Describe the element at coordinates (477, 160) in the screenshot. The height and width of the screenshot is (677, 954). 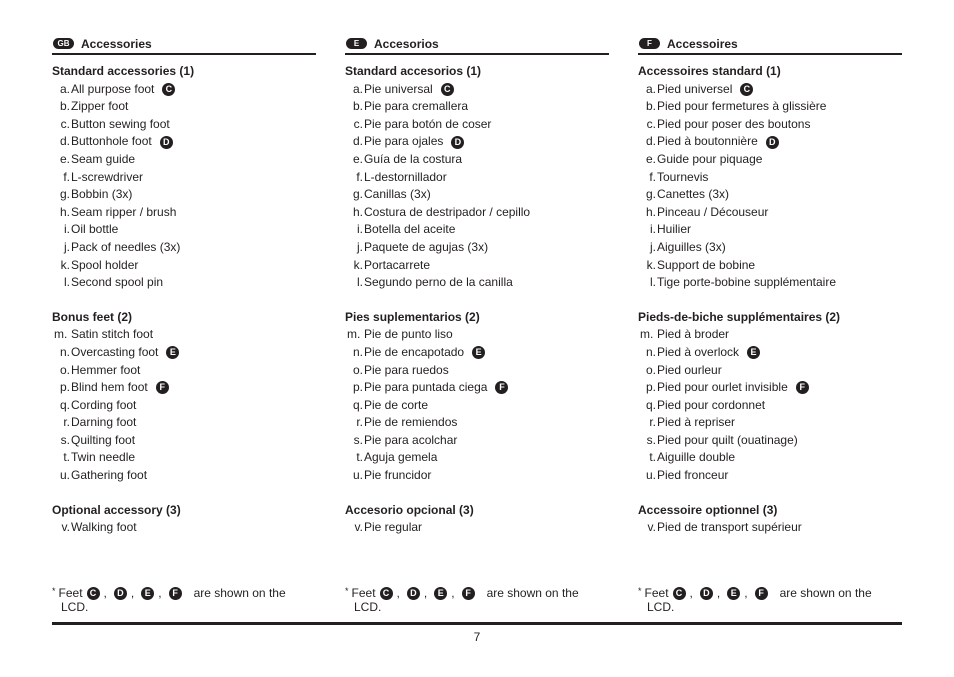
I see `list-item: e. Guía de la costura` at that location.